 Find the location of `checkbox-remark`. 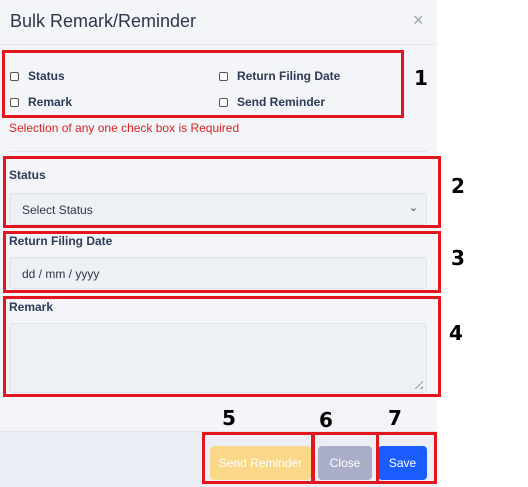

checkbox-remark is located at coordinates (14, 102).